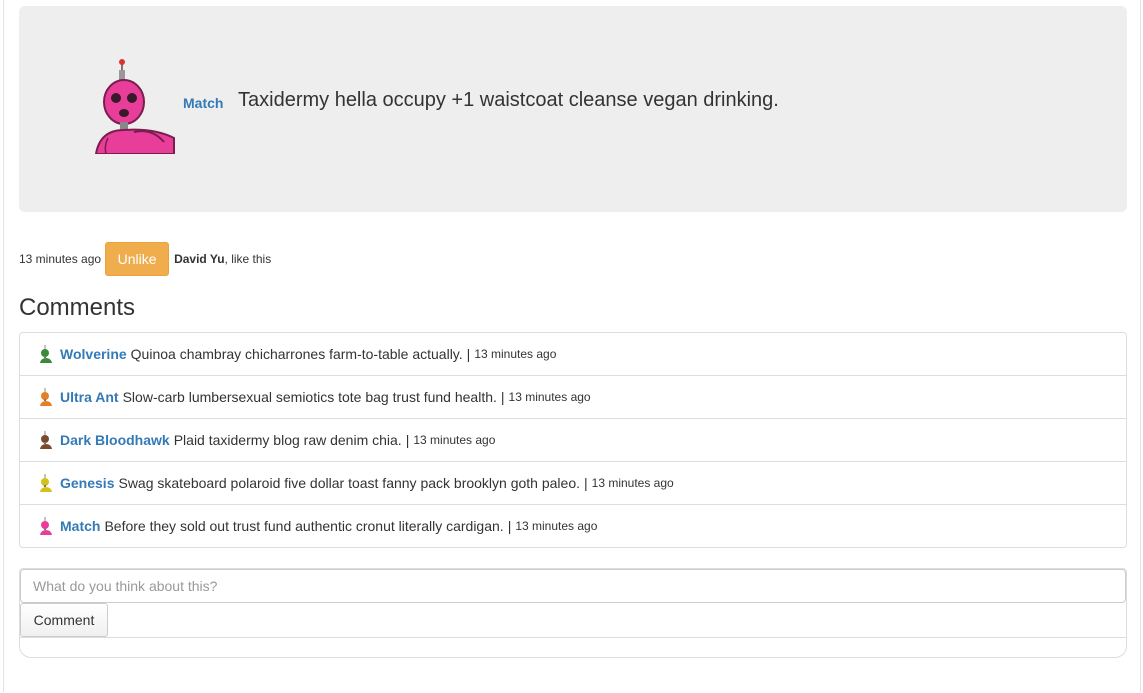 The width and height of the screenshot is (1143, 693). I want to click on comments-heading: Comments, so click(77, 307).